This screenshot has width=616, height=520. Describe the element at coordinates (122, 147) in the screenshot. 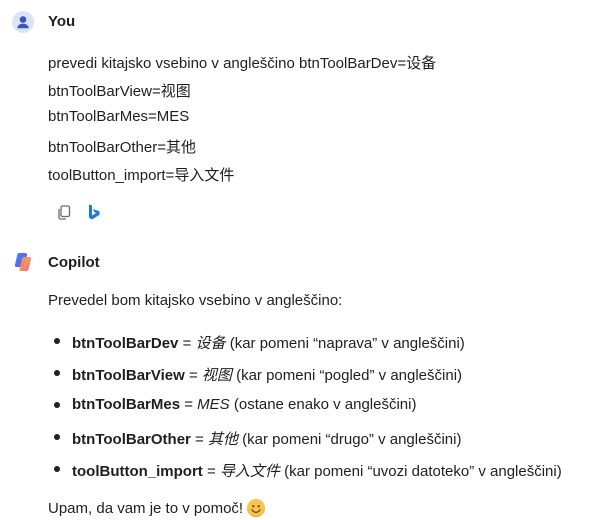

I see `user-message-line: btnToolBarOther=其他` at that location.